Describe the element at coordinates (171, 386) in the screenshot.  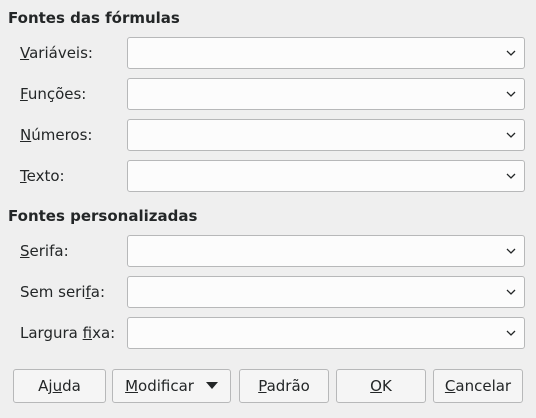
I see `modify-button: Modificar` at that location.